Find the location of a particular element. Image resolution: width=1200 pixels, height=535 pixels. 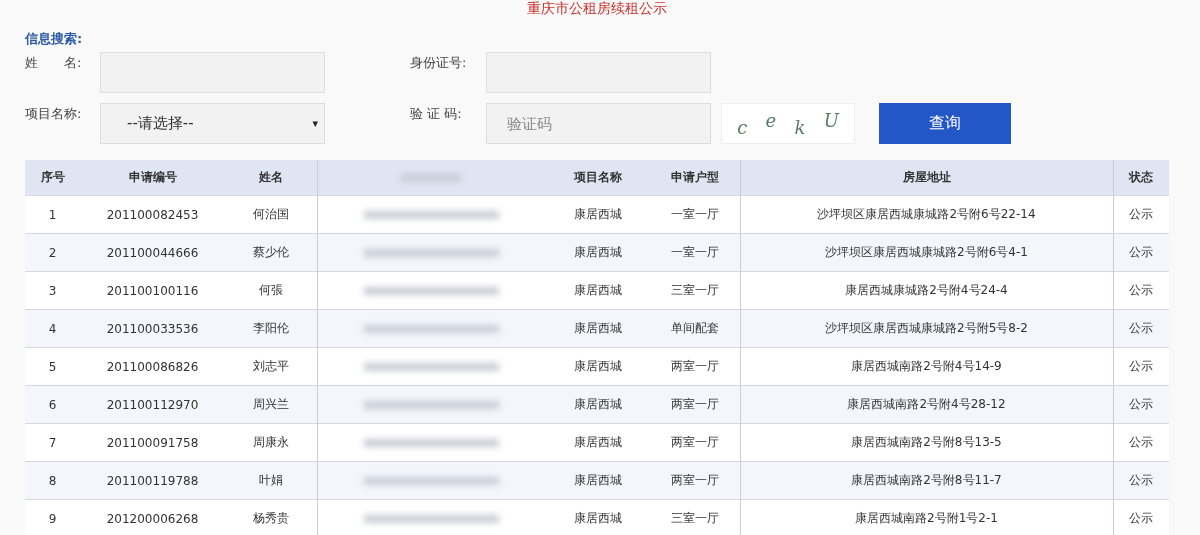

table-cell: 201100082453 is located at coordinates (152, 214).